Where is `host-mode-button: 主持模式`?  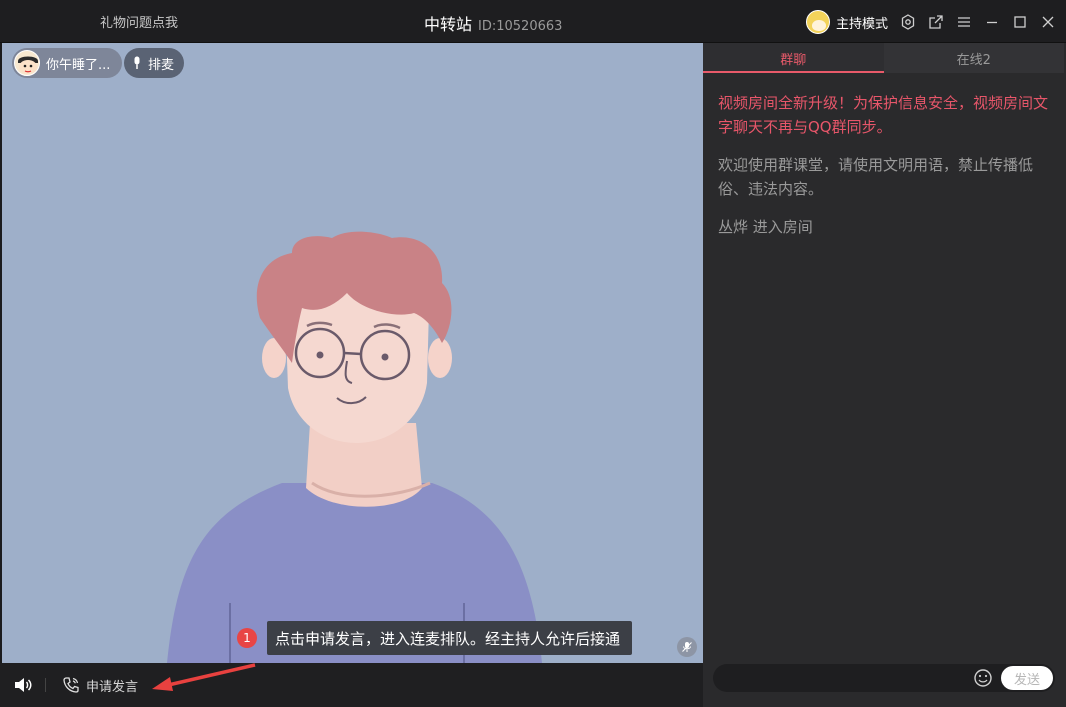
host-mode-button: 主持模式 is located at coordinates (862, 22).